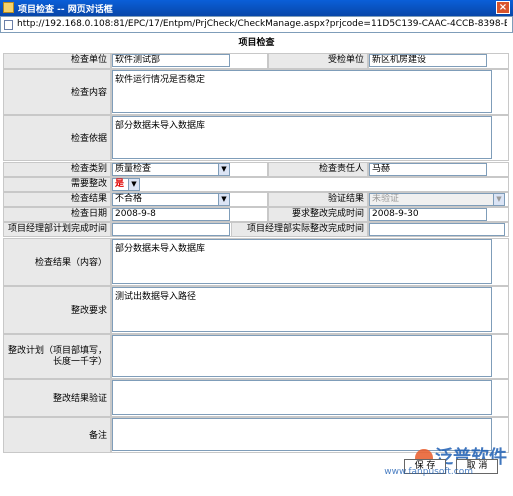 Image resolution: width=513 pixels, height=496 pixels. I want to click on check-date-input: 2008-9-8, so click(171, 214).